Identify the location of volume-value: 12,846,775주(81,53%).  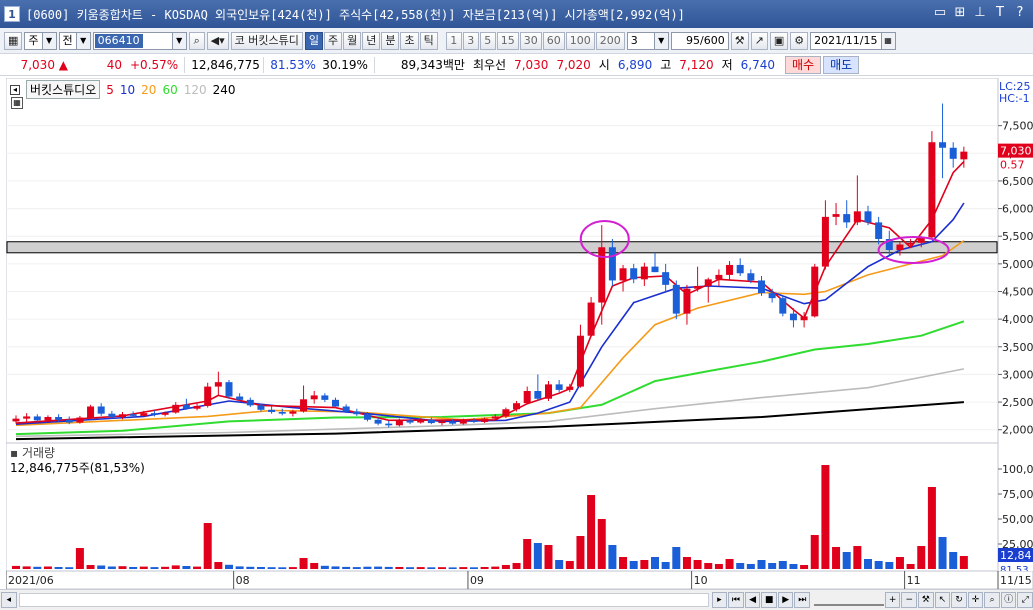
(77, 468).